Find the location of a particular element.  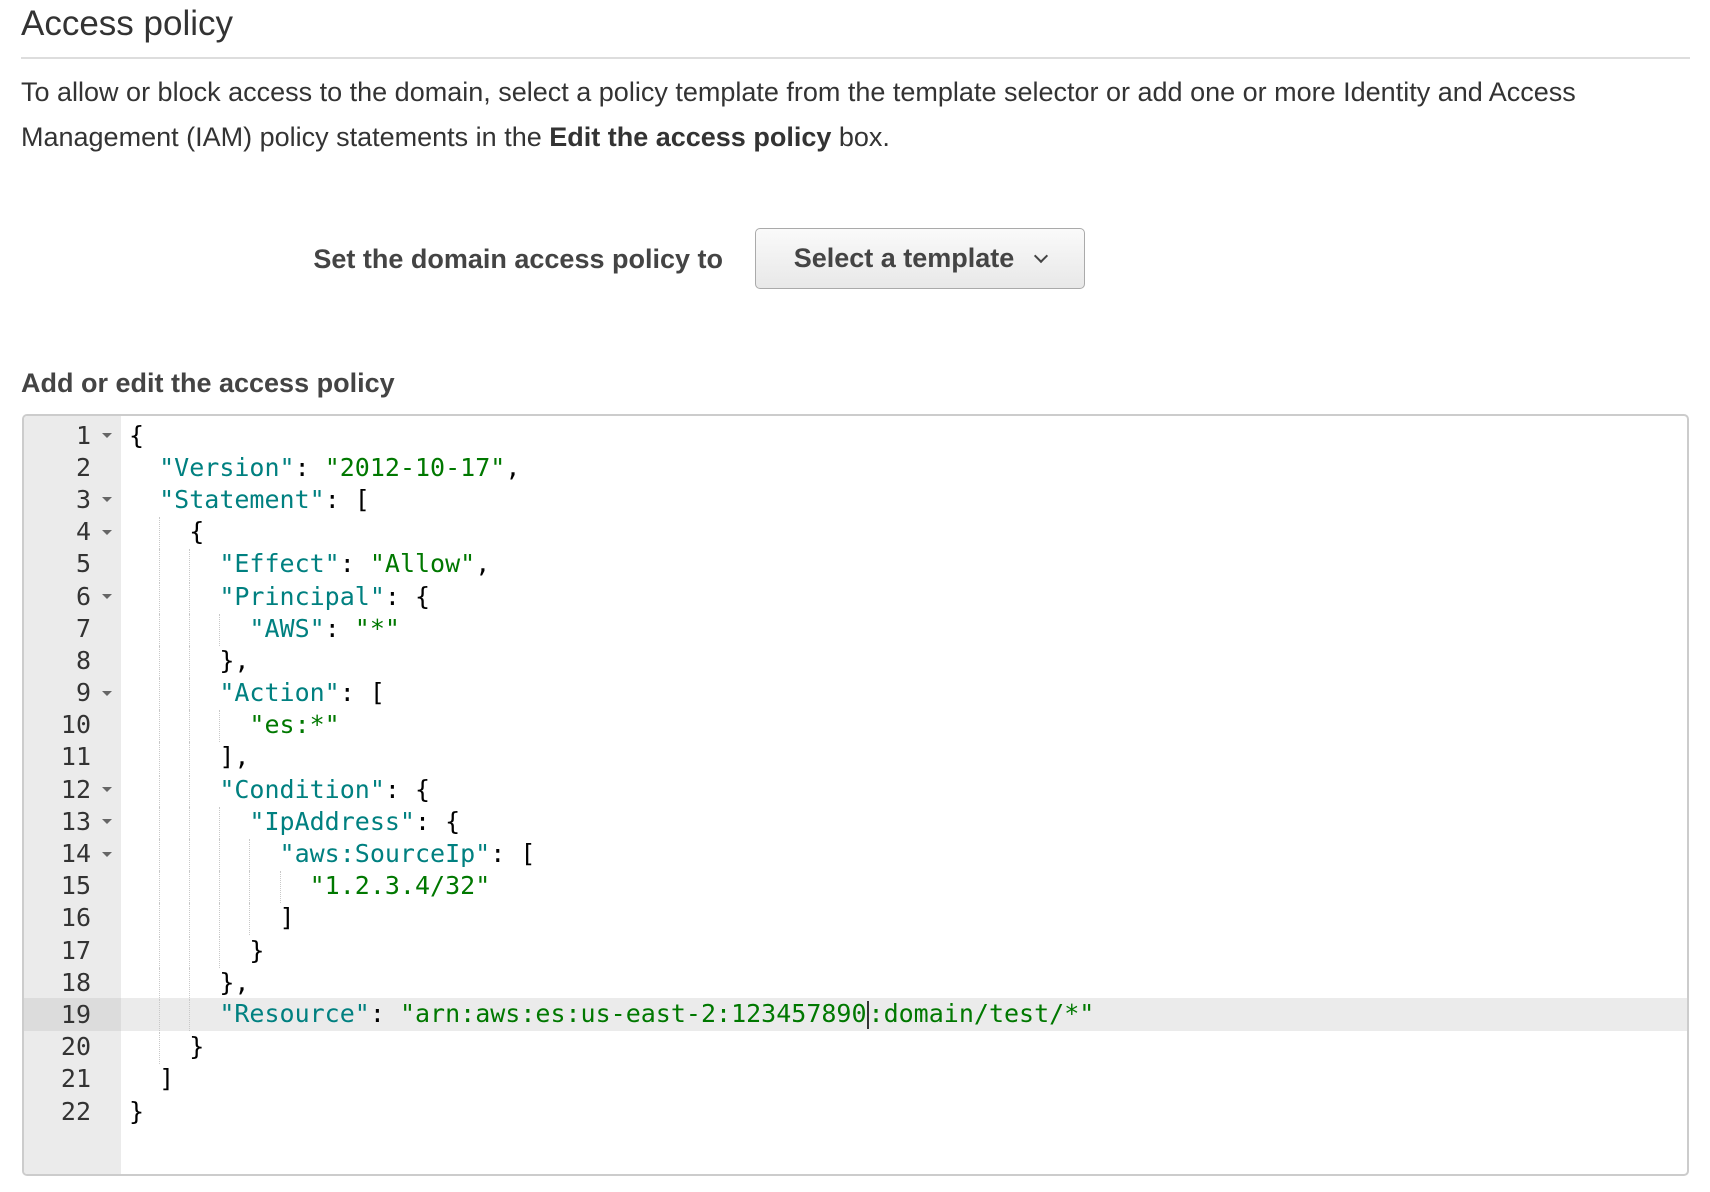

code-line: 21 ] is located at coordinates (855, 1079).